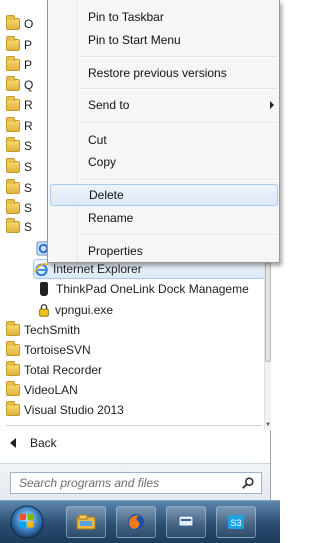 This screenshot has width=320, height=543. Describe the element at coordinates (268, 425) in the screenshot. I see `scroll-down-icon: ▼` at that location.